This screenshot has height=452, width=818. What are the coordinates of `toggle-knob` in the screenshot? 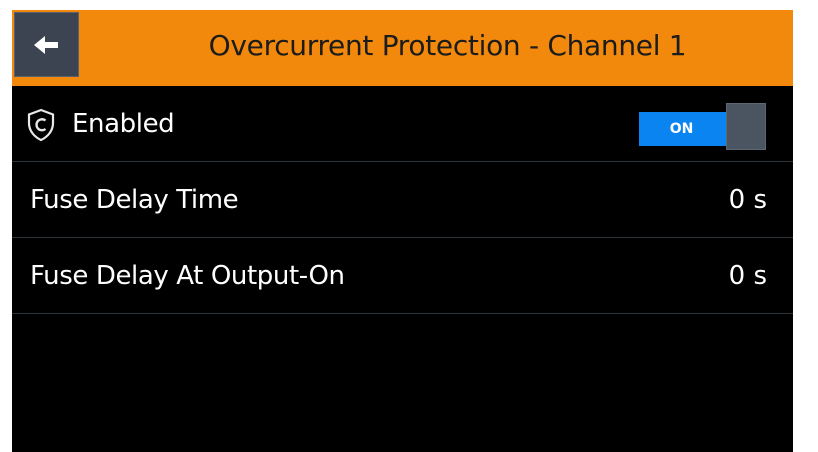 It's located at (746, 126).